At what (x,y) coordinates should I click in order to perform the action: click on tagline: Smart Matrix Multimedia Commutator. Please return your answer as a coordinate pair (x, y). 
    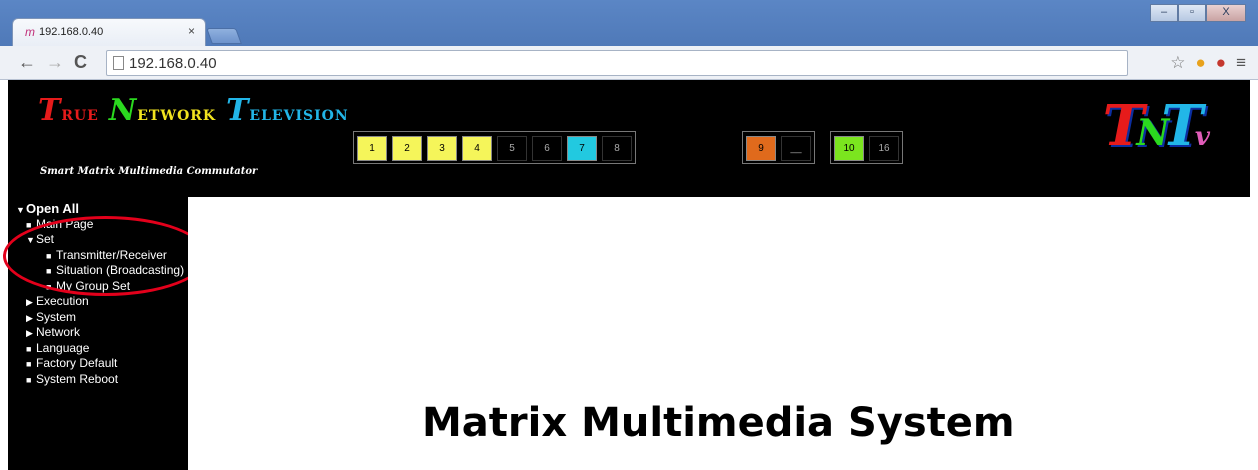
    Looking at the image, I should click on (149, 171).